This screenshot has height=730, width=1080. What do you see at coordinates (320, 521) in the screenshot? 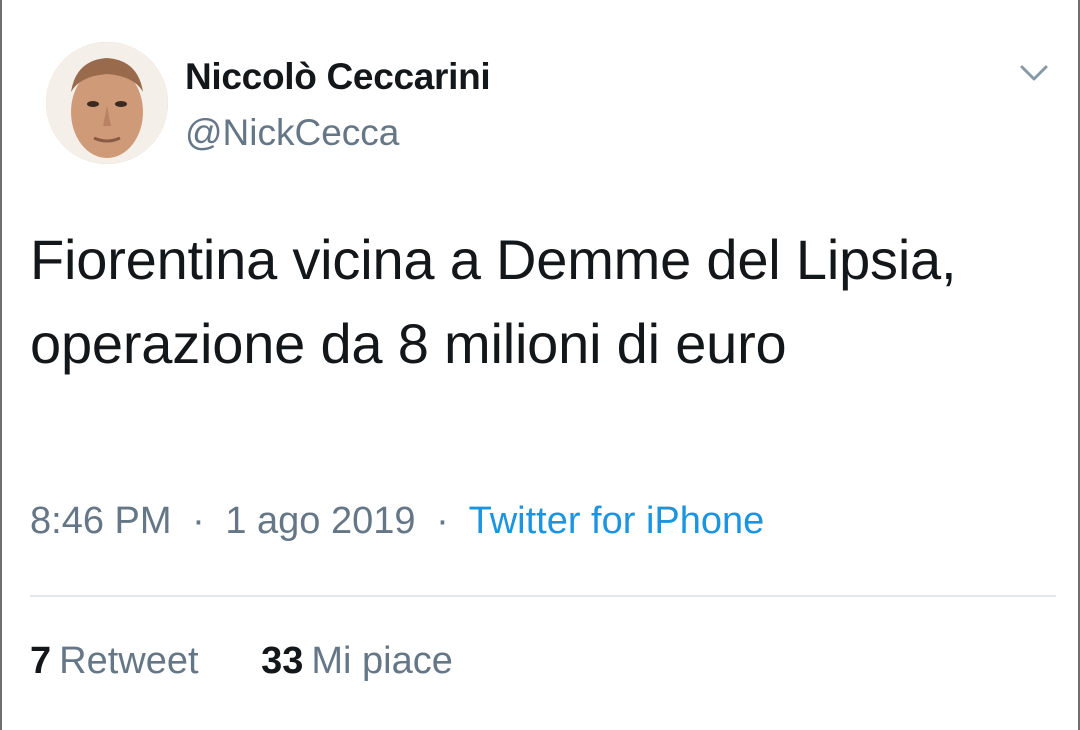
I see `tweet-date: 1 ago 2019` at bounding box center [320, 521].